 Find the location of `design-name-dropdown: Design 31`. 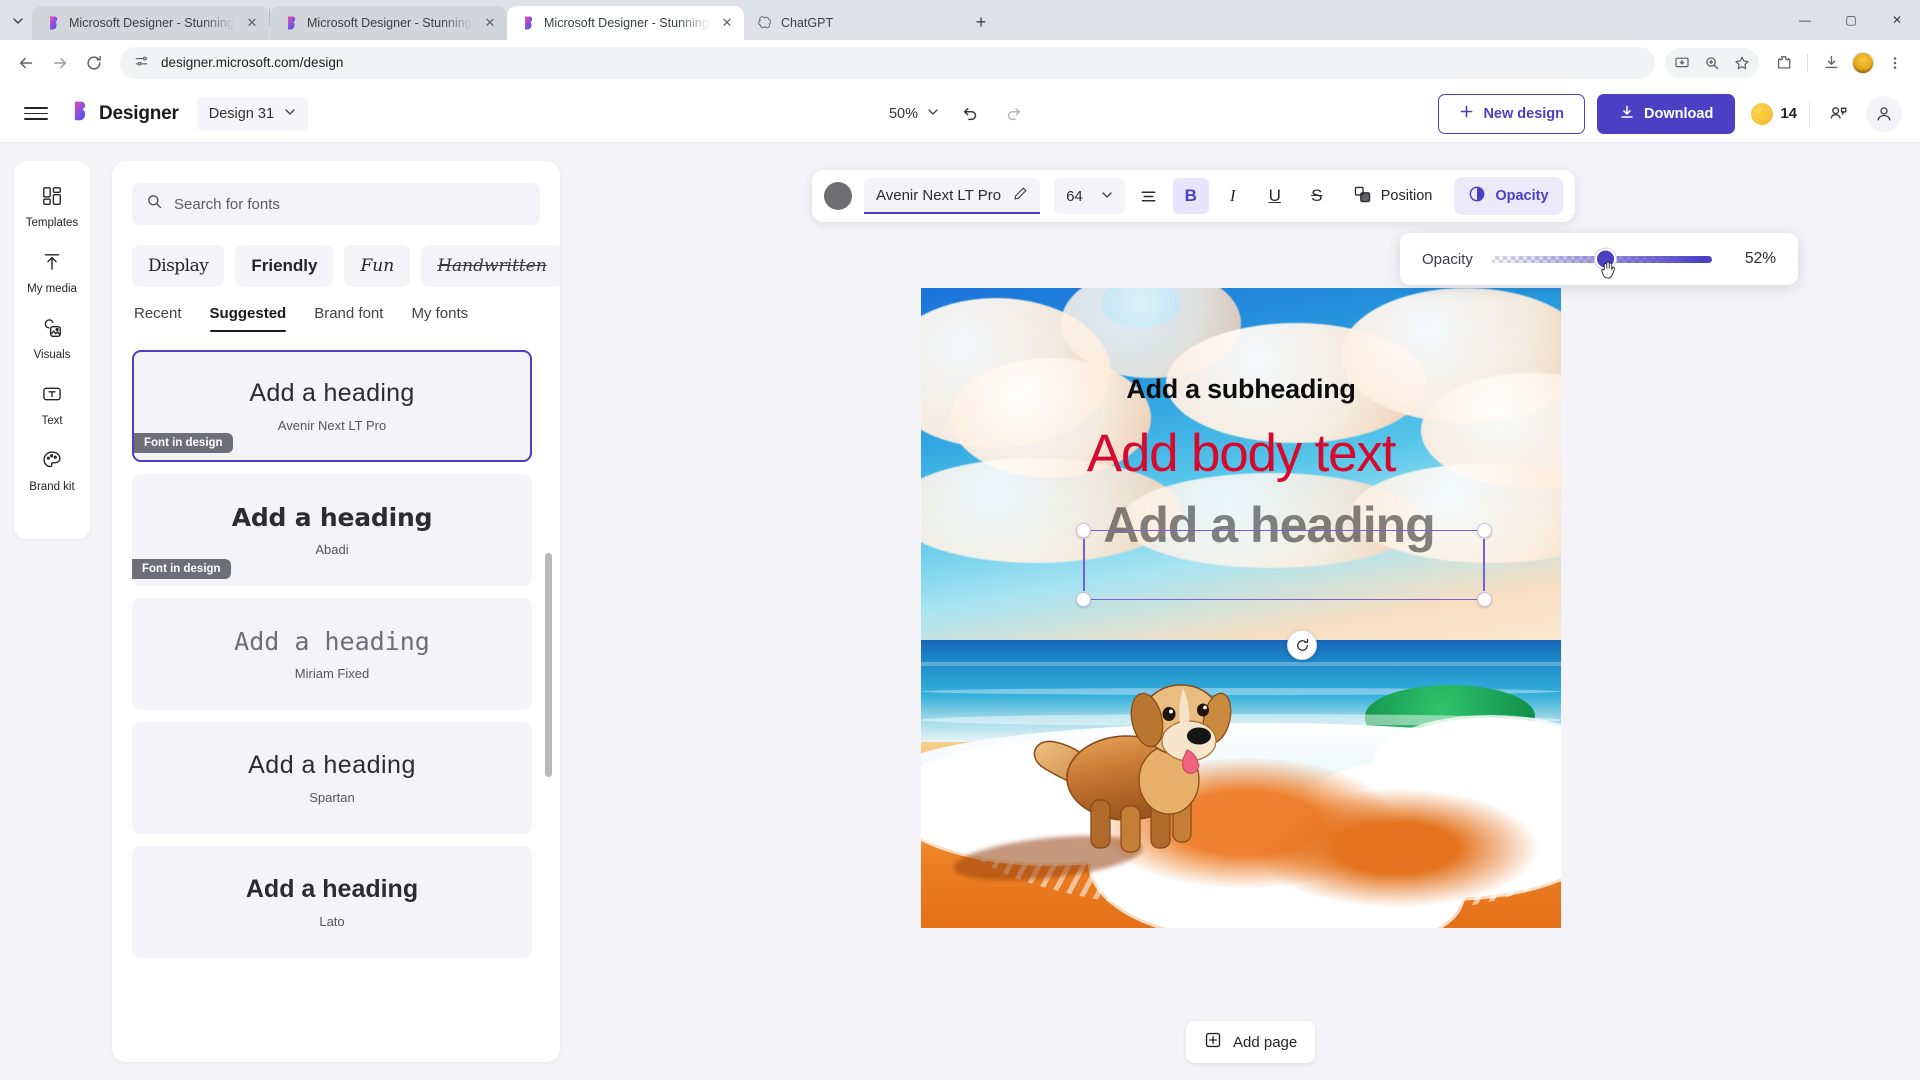

design-name-dropdown: Design 31 is located at coordinates (252, 113).